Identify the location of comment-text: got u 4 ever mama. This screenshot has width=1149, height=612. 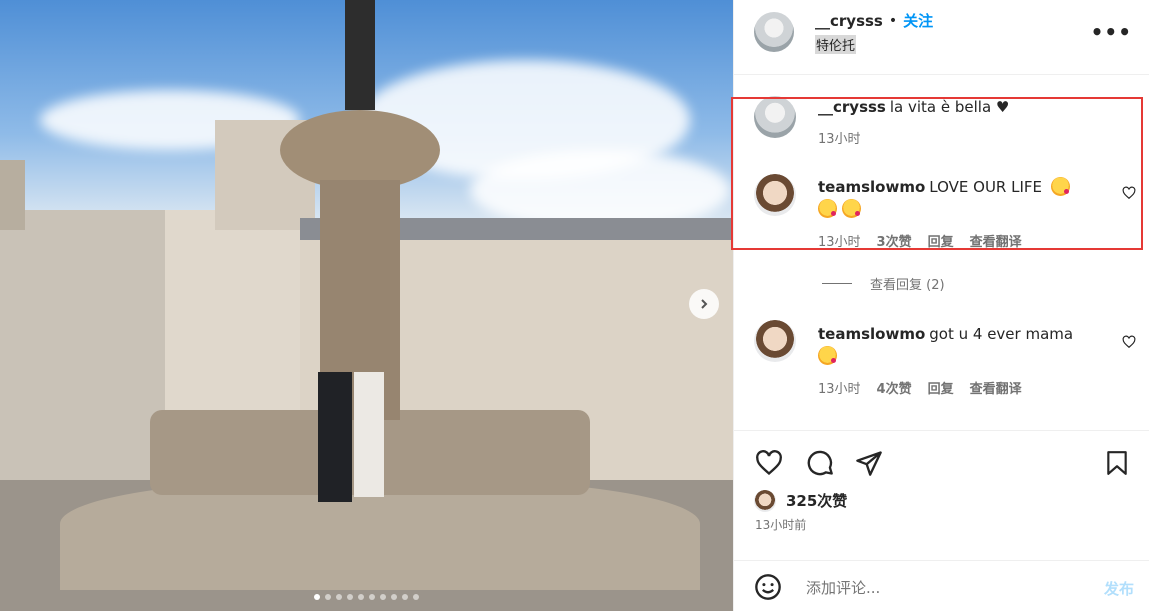
(1001, 334).